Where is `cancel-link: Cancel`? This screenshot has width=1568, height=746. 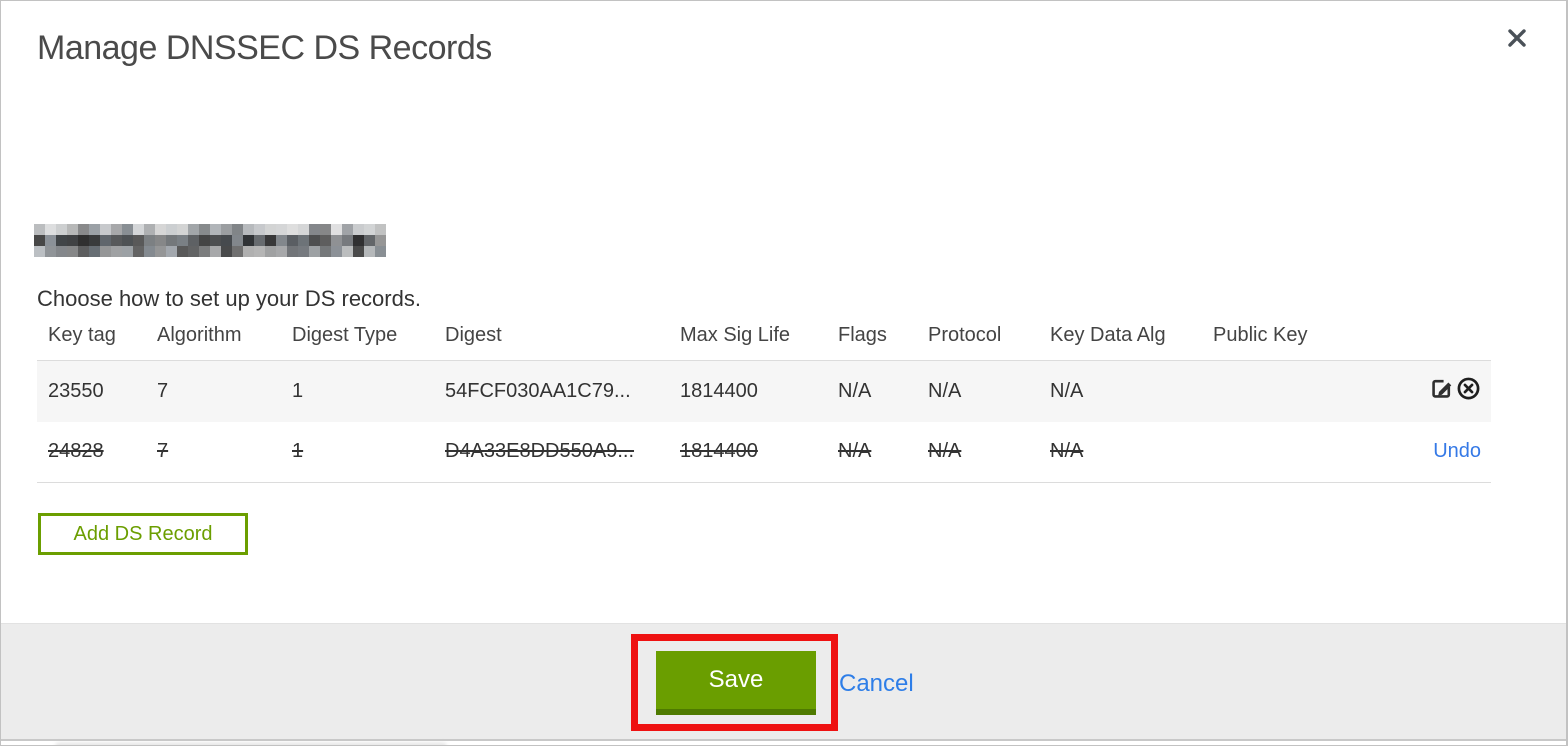 cancel-link: Cancel is located at coordinates (876, 684).